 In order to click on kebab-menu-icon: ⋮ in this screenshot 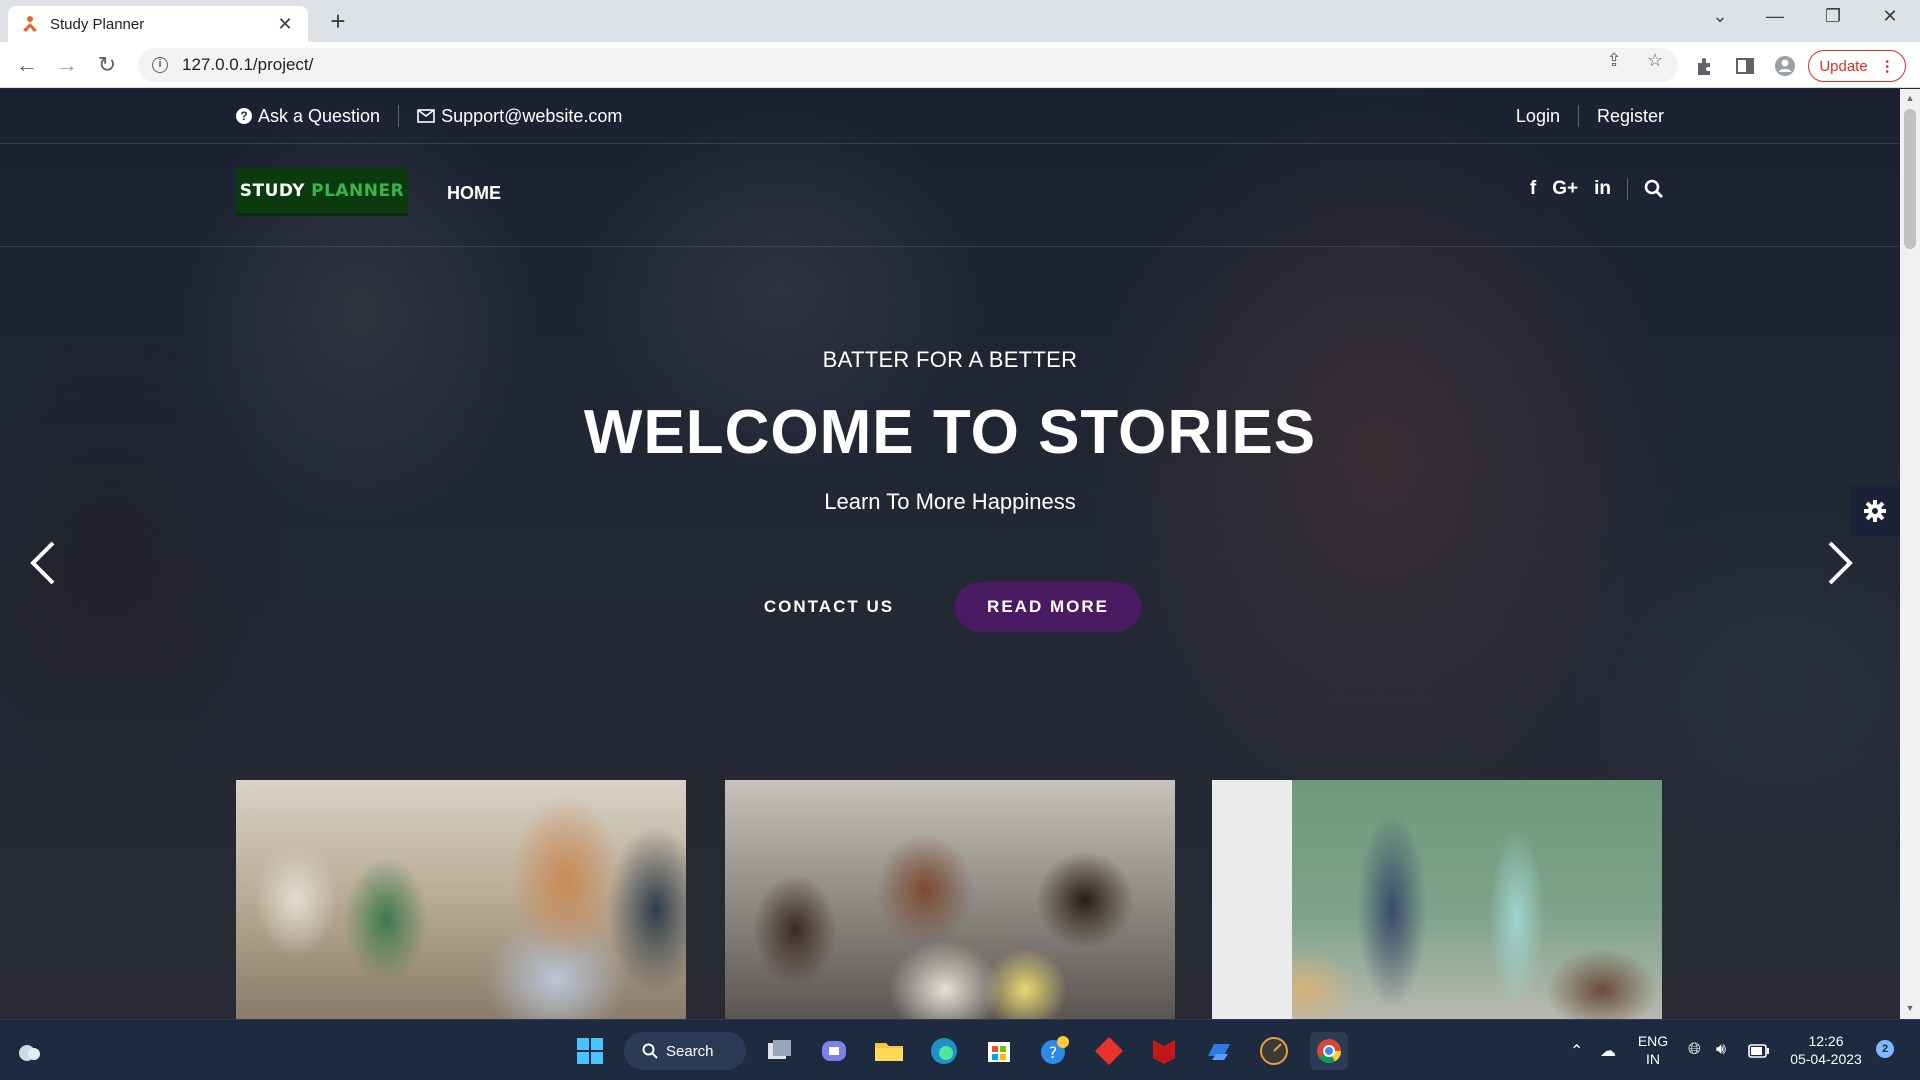, I will do `click(1887, 66)`.